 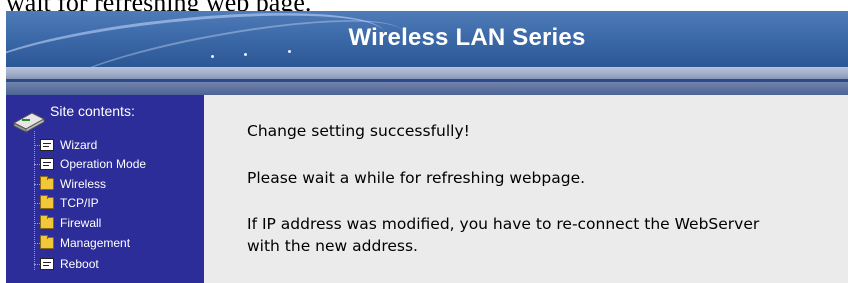 I want to click on sidebar-item-label: TCP/IP, so click(x=79, y=203).